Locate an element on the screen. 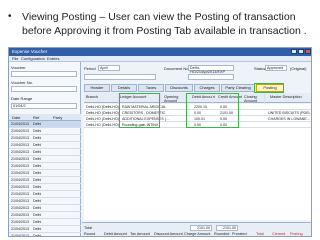  tab-header: Header is located at coordinates (97, 88).